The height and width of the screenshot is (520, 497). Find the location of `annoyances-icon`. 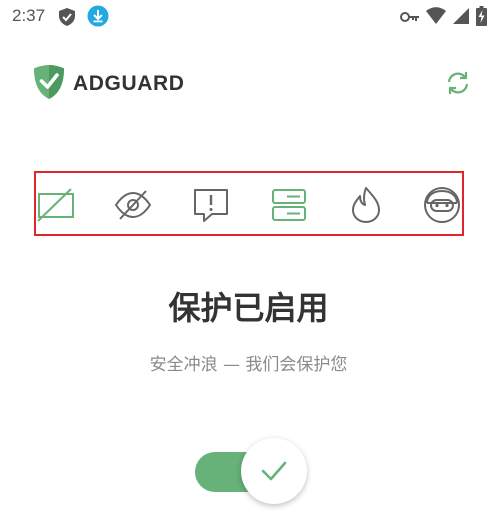

annoyances-icon is located at coordinates (211, 205).